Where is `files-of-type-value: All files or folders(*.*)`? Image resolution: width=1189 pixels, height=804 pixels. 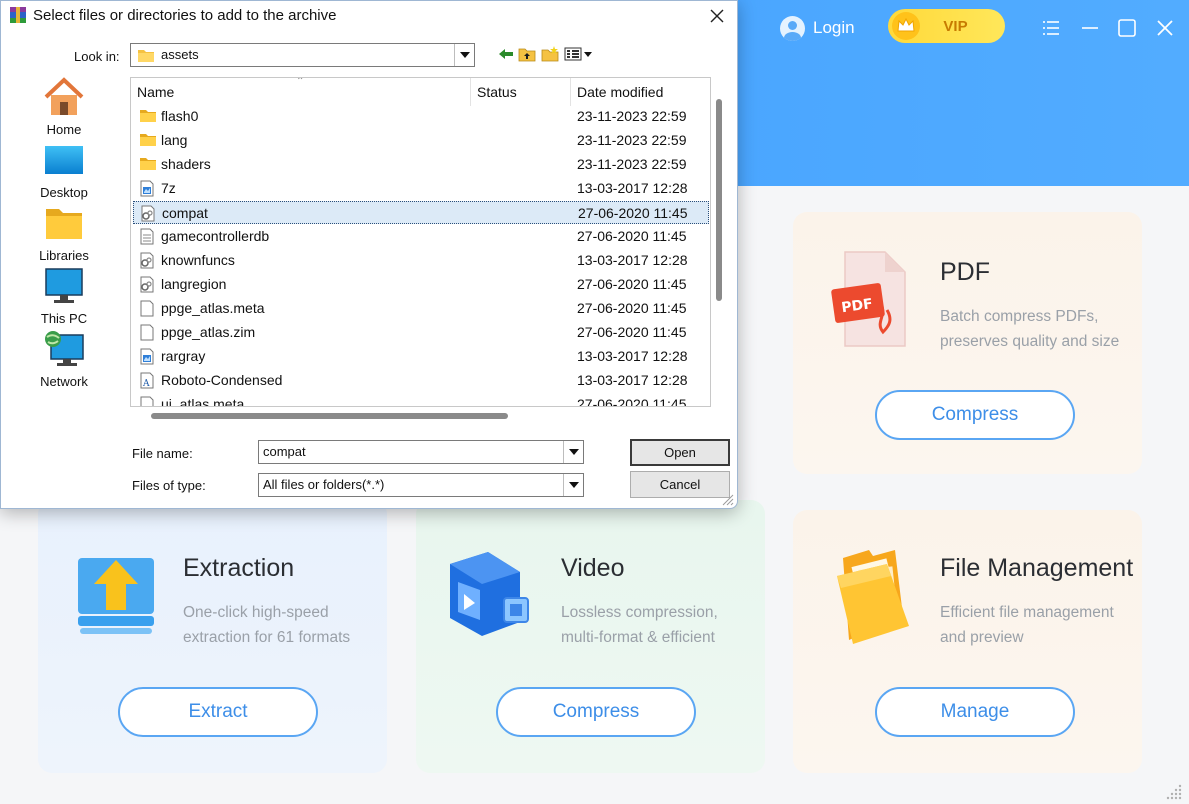
files-of-type-value: All files or folders(*.*) is located at coordinates (324, 484).